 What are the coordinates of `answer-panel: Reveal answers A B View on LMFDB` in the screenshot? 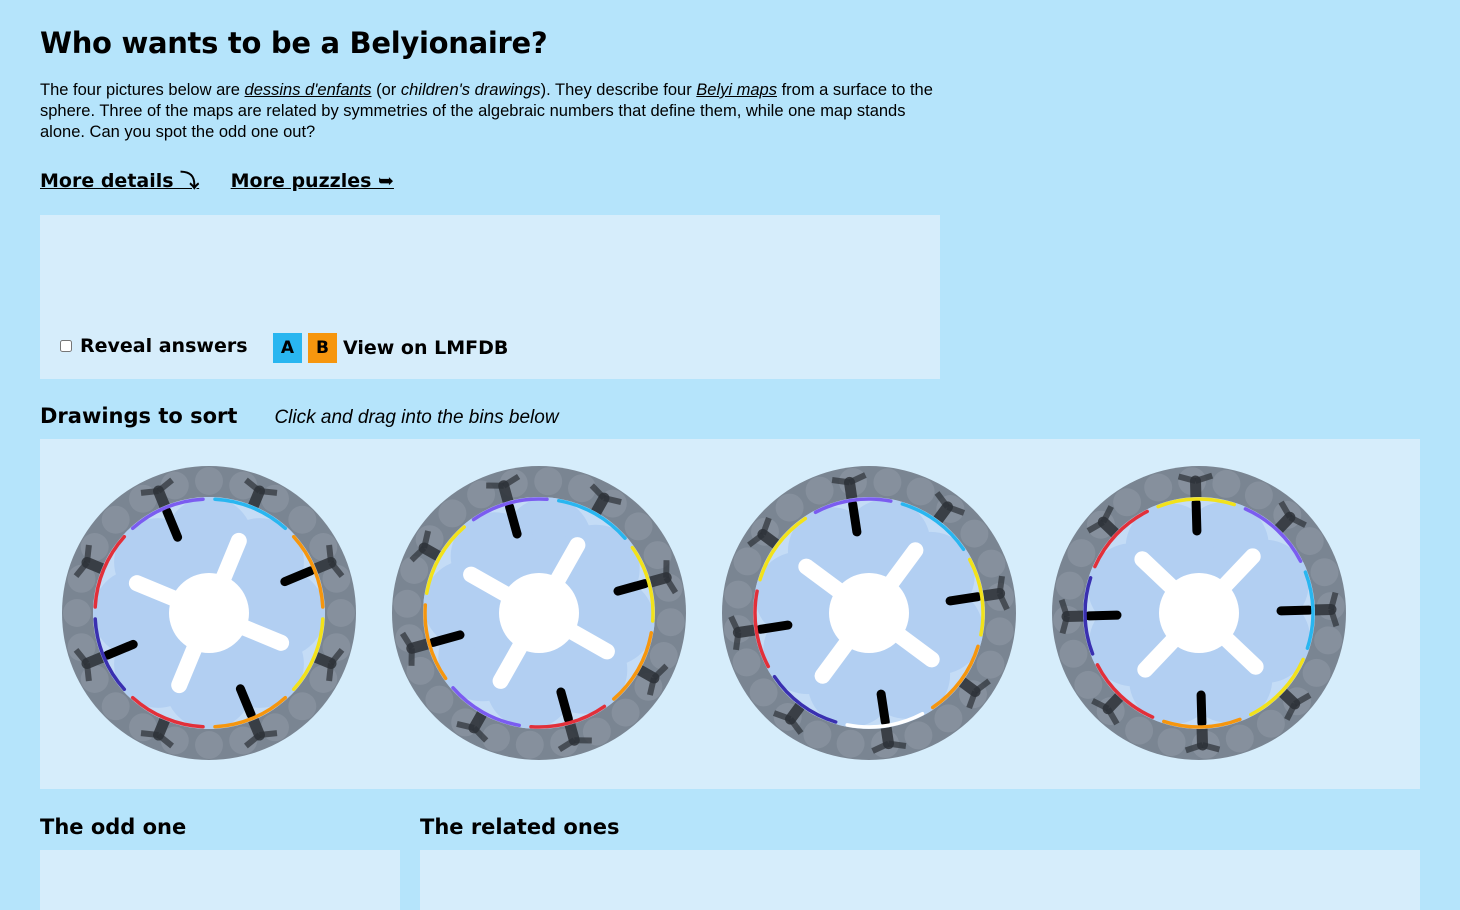 It's located at (490, 297).